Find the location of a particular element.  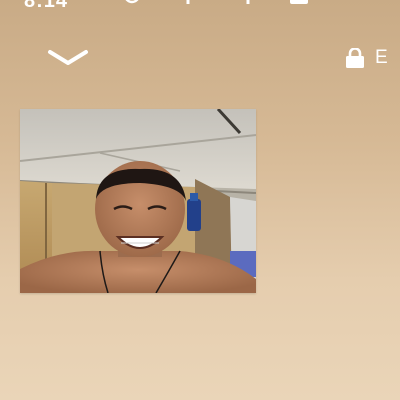

encryption-indicator: E is located at coordinates (366, 58).